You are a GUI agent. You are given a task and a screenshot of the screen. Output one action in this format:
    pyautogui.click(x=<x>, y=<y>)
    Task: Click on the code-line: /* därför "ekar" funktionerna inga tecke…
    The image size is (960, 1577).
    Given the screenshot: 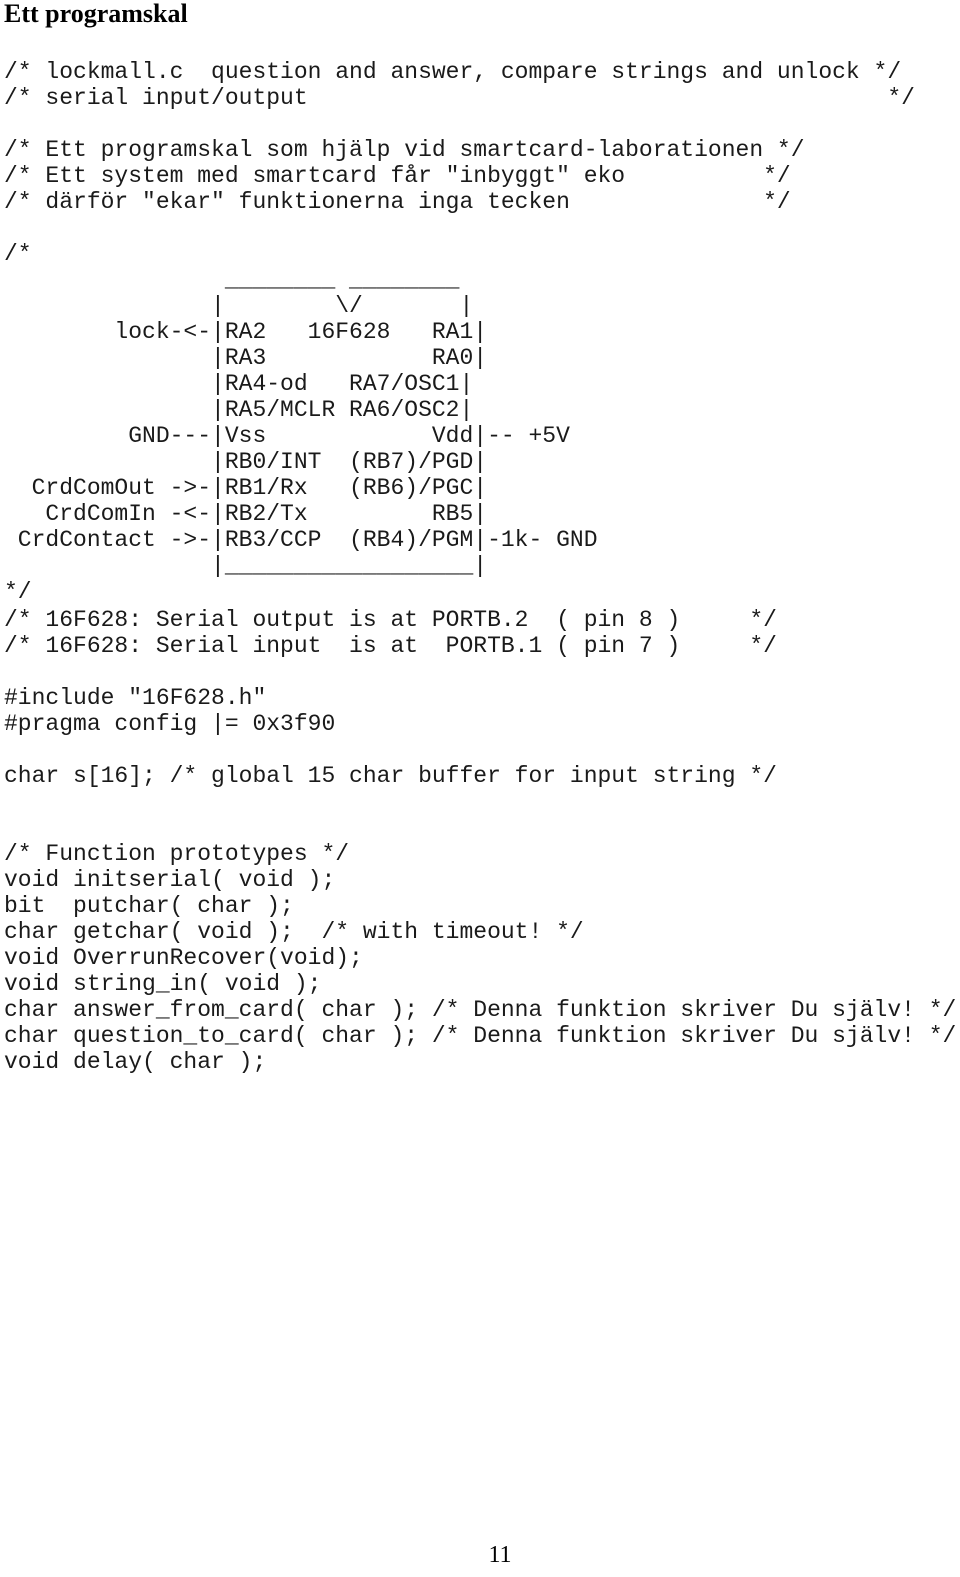 What is the action you would take?
    pyautogui.click(x=397, y=202)
    